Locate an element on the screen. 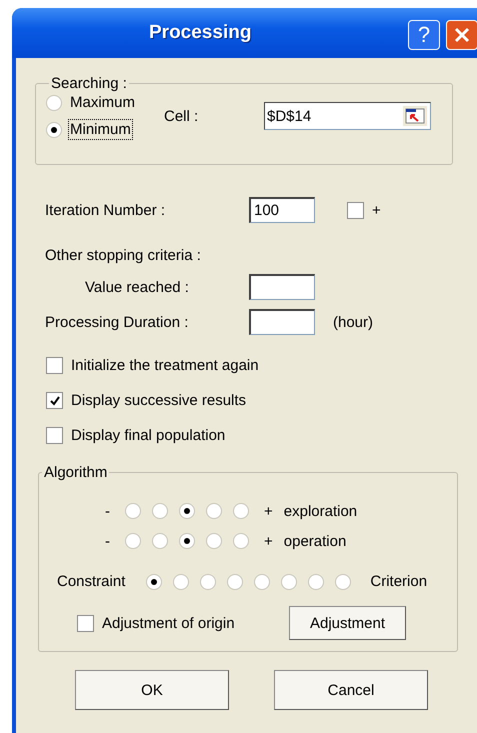  ok-button: OK is located at coordinates (152, 690).